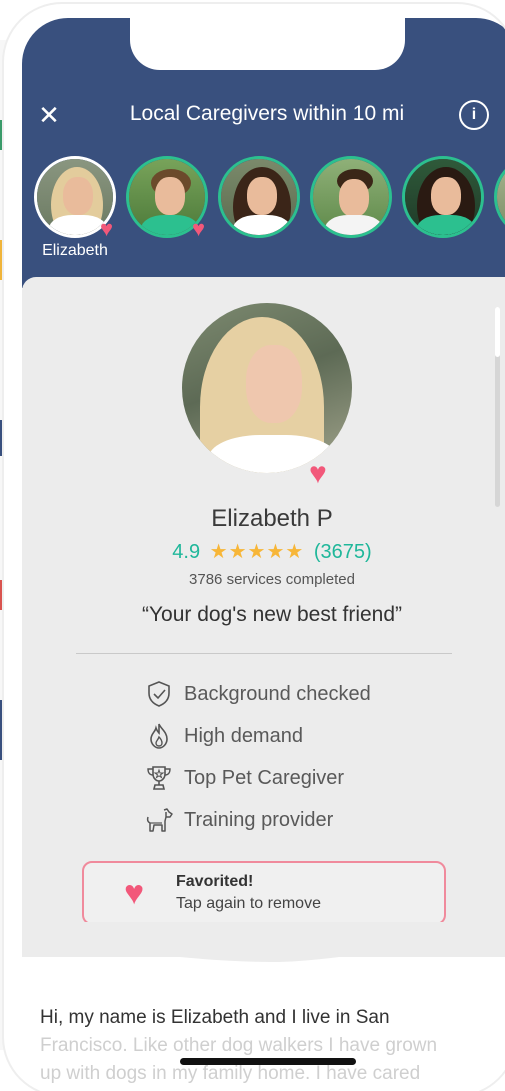 Image resolution: width=505 pixels, height=1091 pixels. I want to click on scroll-thumb, so click(497, 332).